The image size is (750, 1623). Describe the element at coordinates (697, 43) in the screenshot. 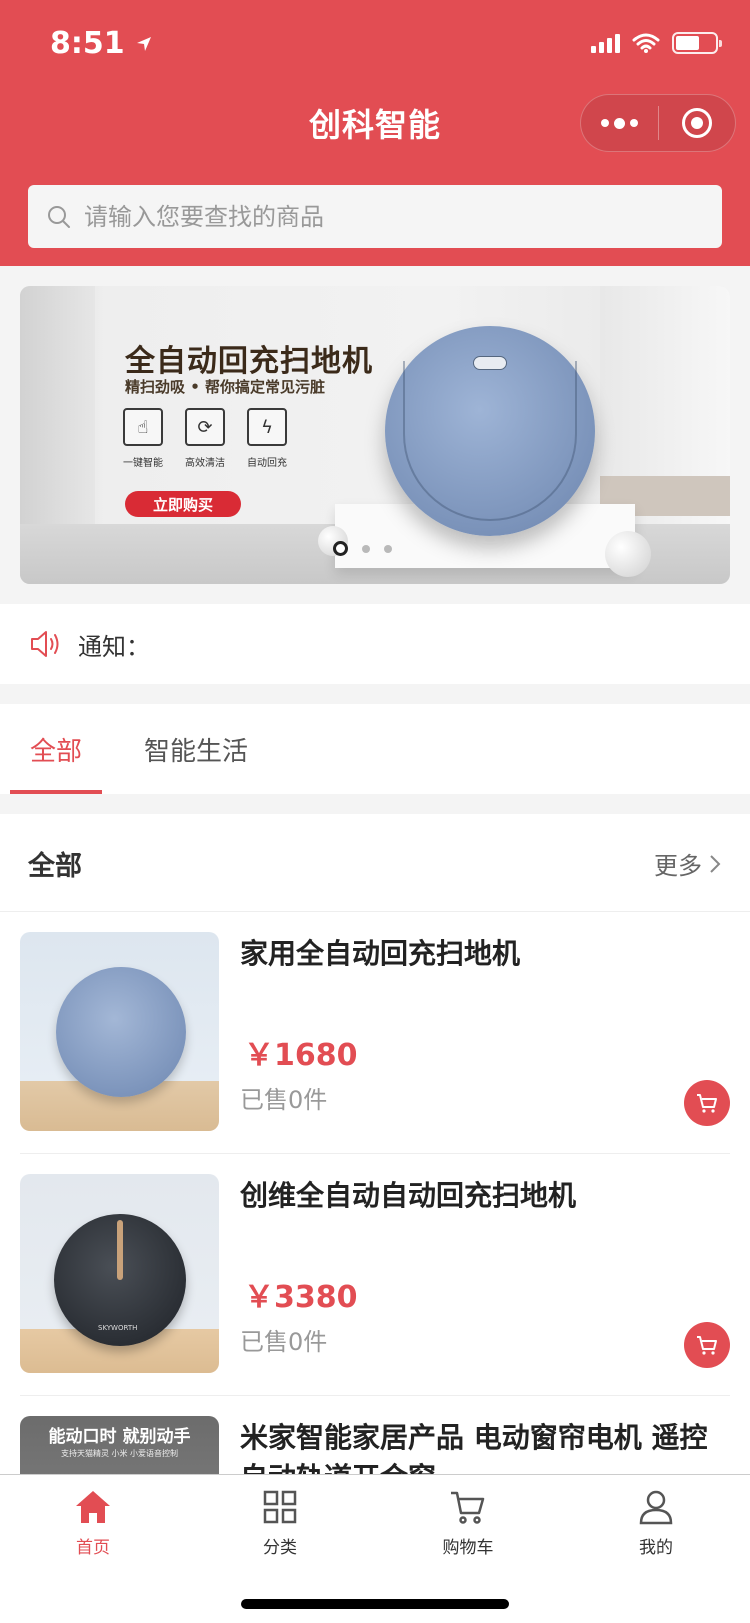

I see `battery-icon` at that location.